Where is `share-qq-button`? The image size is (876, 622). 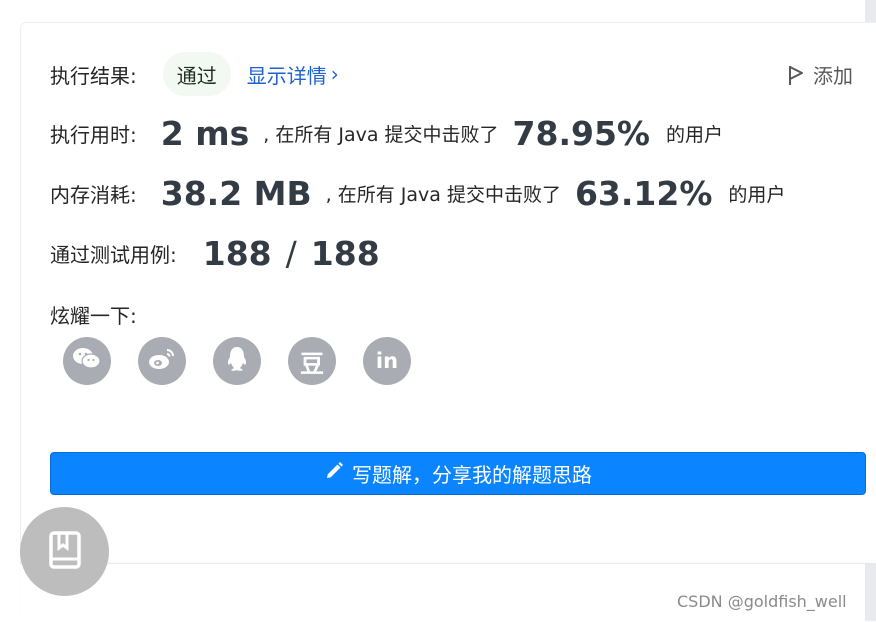
share-qq-button is located at coordinates (237, 361).